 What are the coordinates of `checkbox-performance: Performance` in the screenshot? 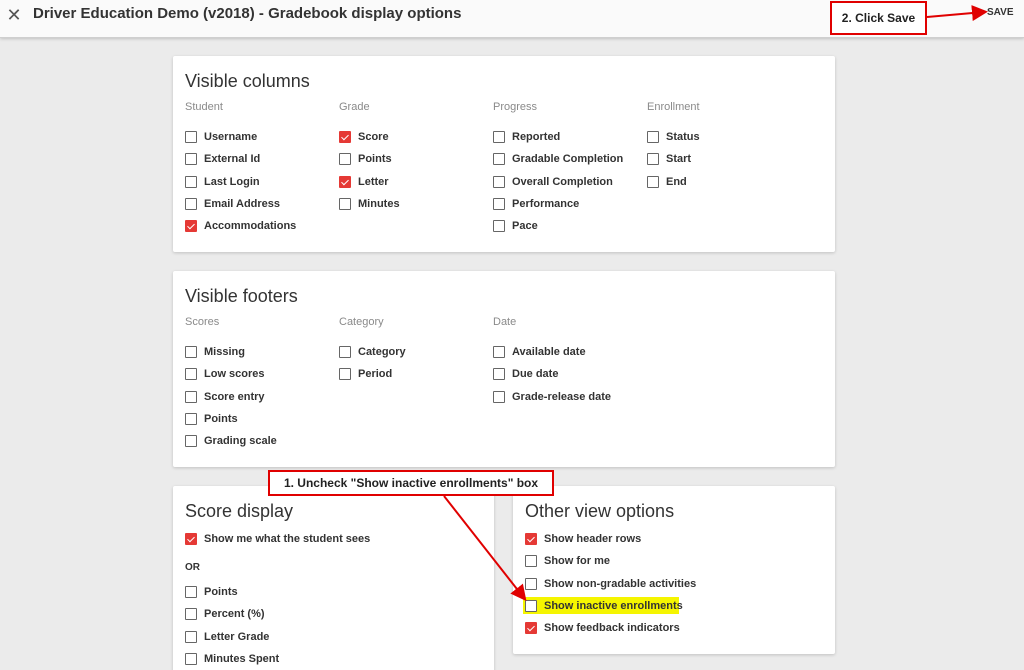 It's located at (536, 204).